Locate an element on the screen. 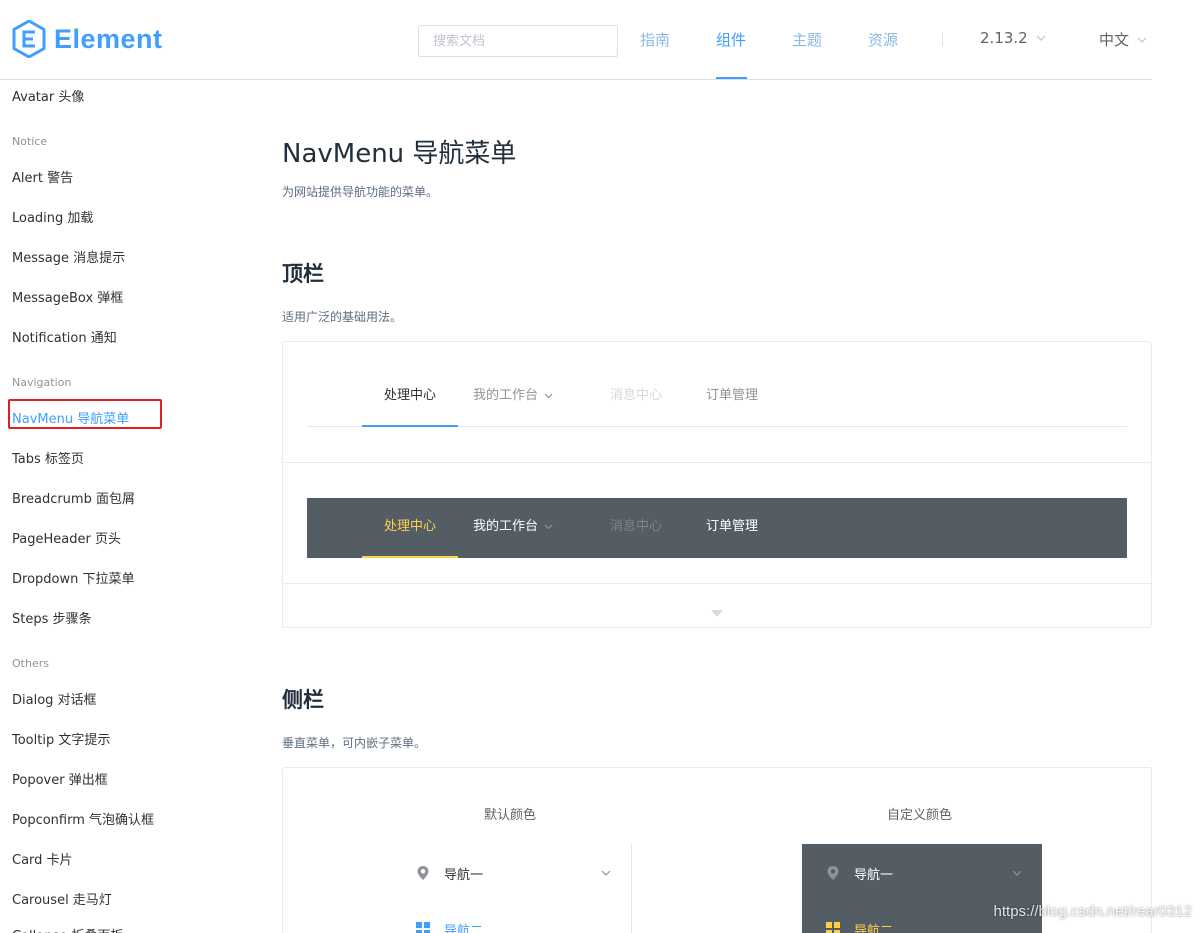  top-header: Element 指南 组件 主题 资源 2.13.2 中文 is located at coordinates (600, 40).